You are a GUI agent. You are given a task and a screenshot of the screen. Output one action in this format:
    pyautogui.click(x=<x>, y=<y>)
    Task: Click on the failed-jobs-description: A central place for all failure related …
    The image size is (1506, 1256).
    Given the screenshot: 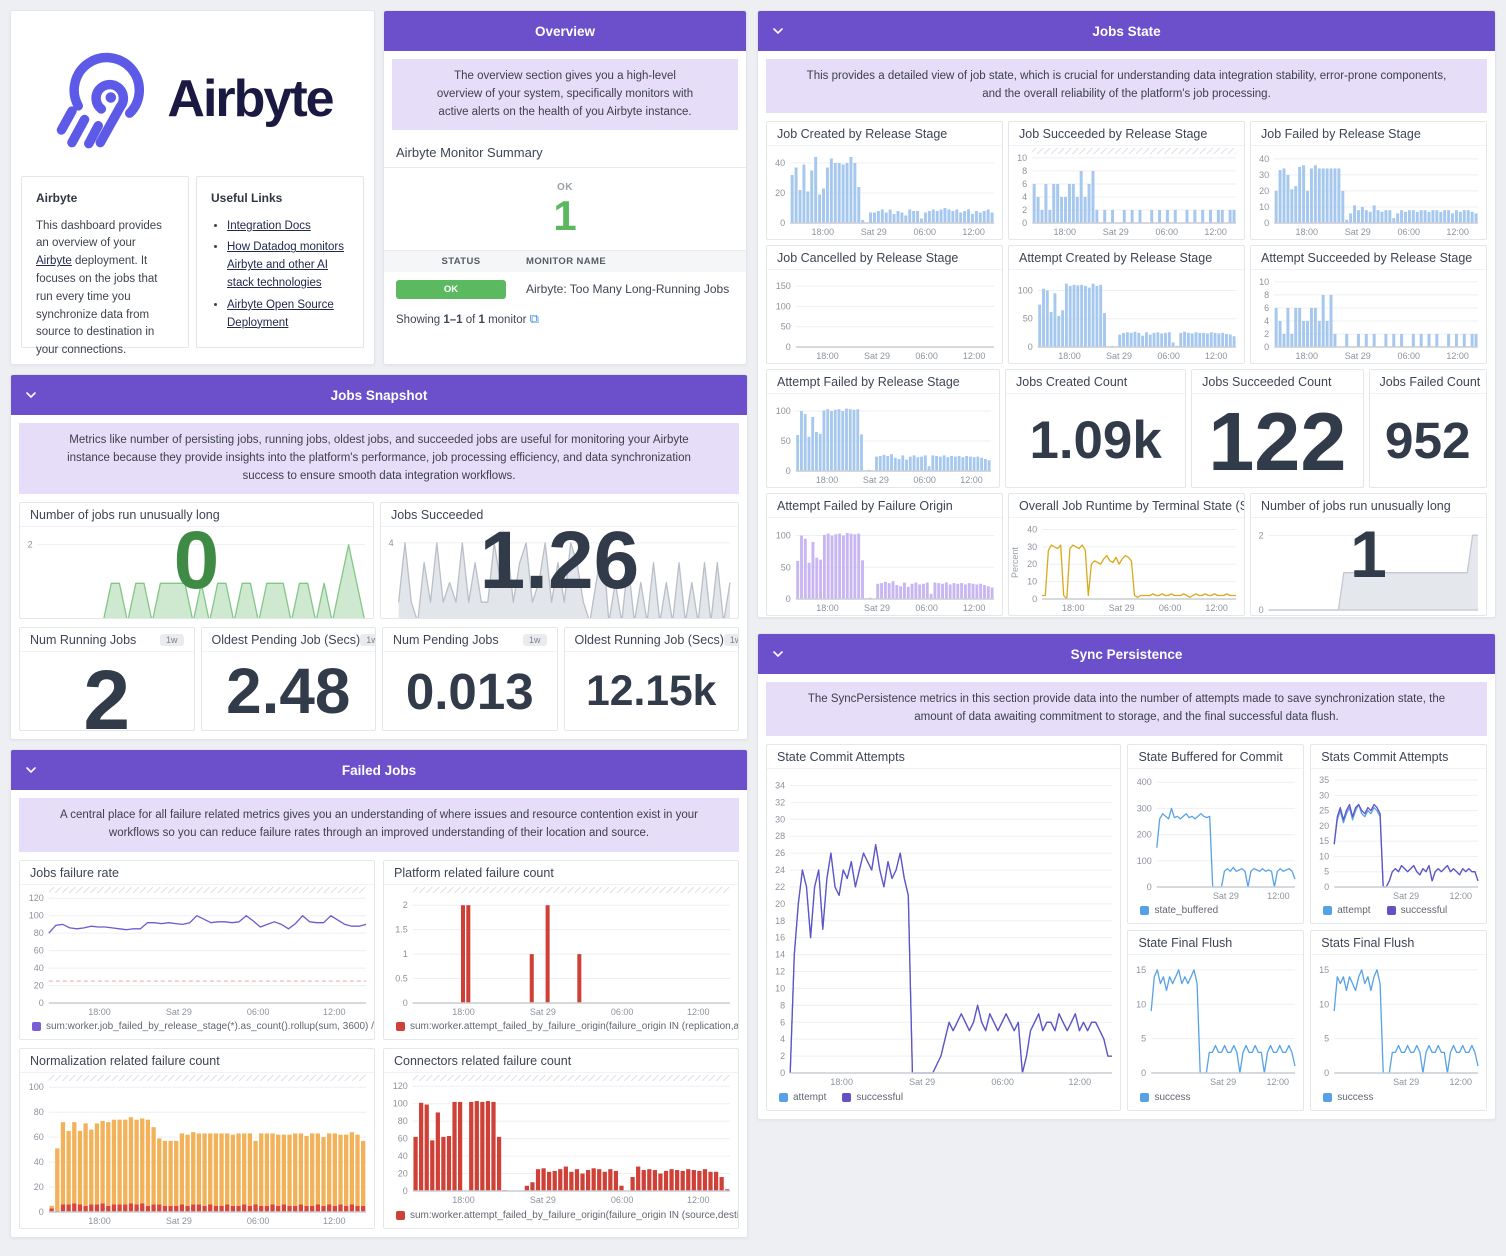 What is the action you would take?
    pyautogui.click(x=379, y=825)
    